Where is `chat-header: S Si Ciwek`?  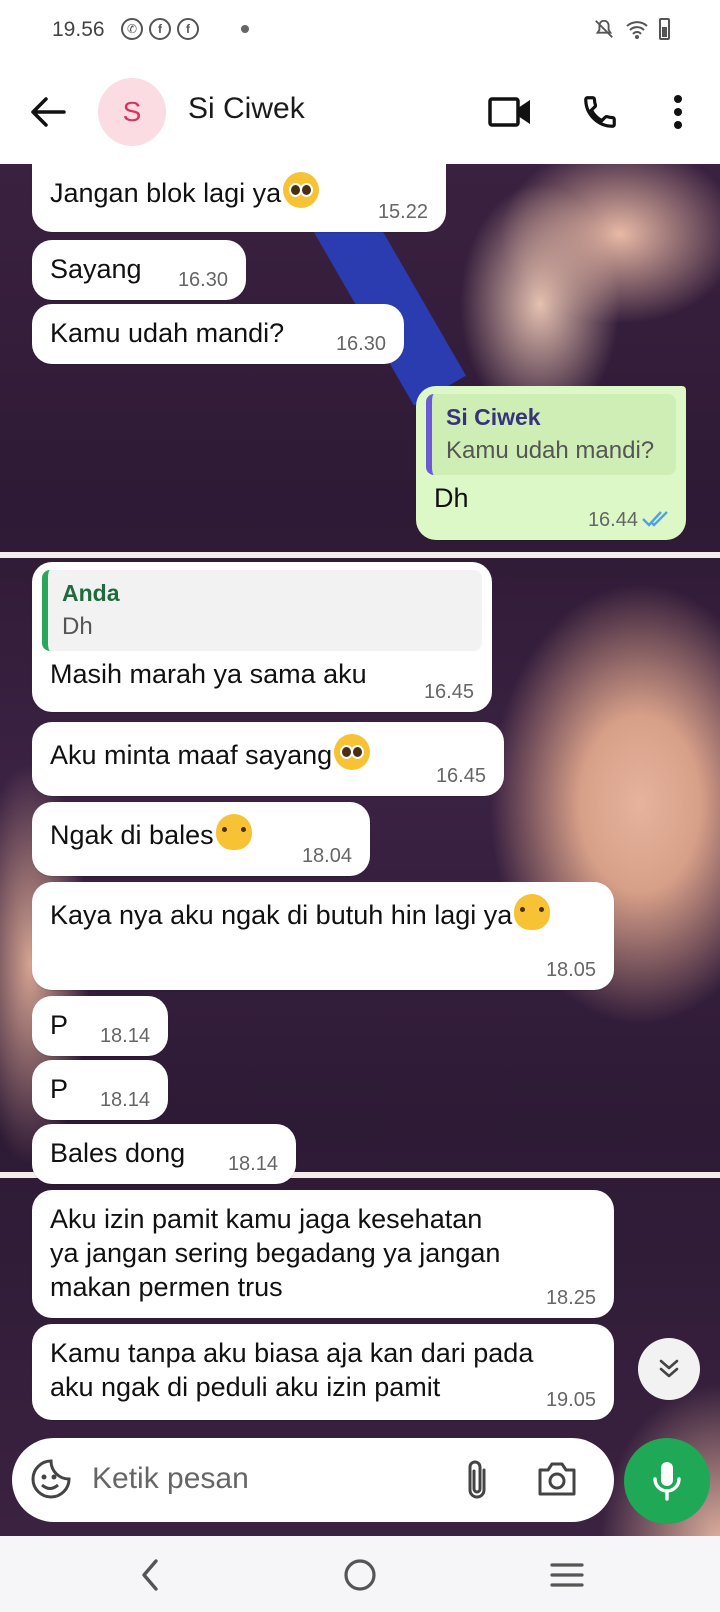 chat-header: S Si Ciwek is located at coordinates (360, 113).